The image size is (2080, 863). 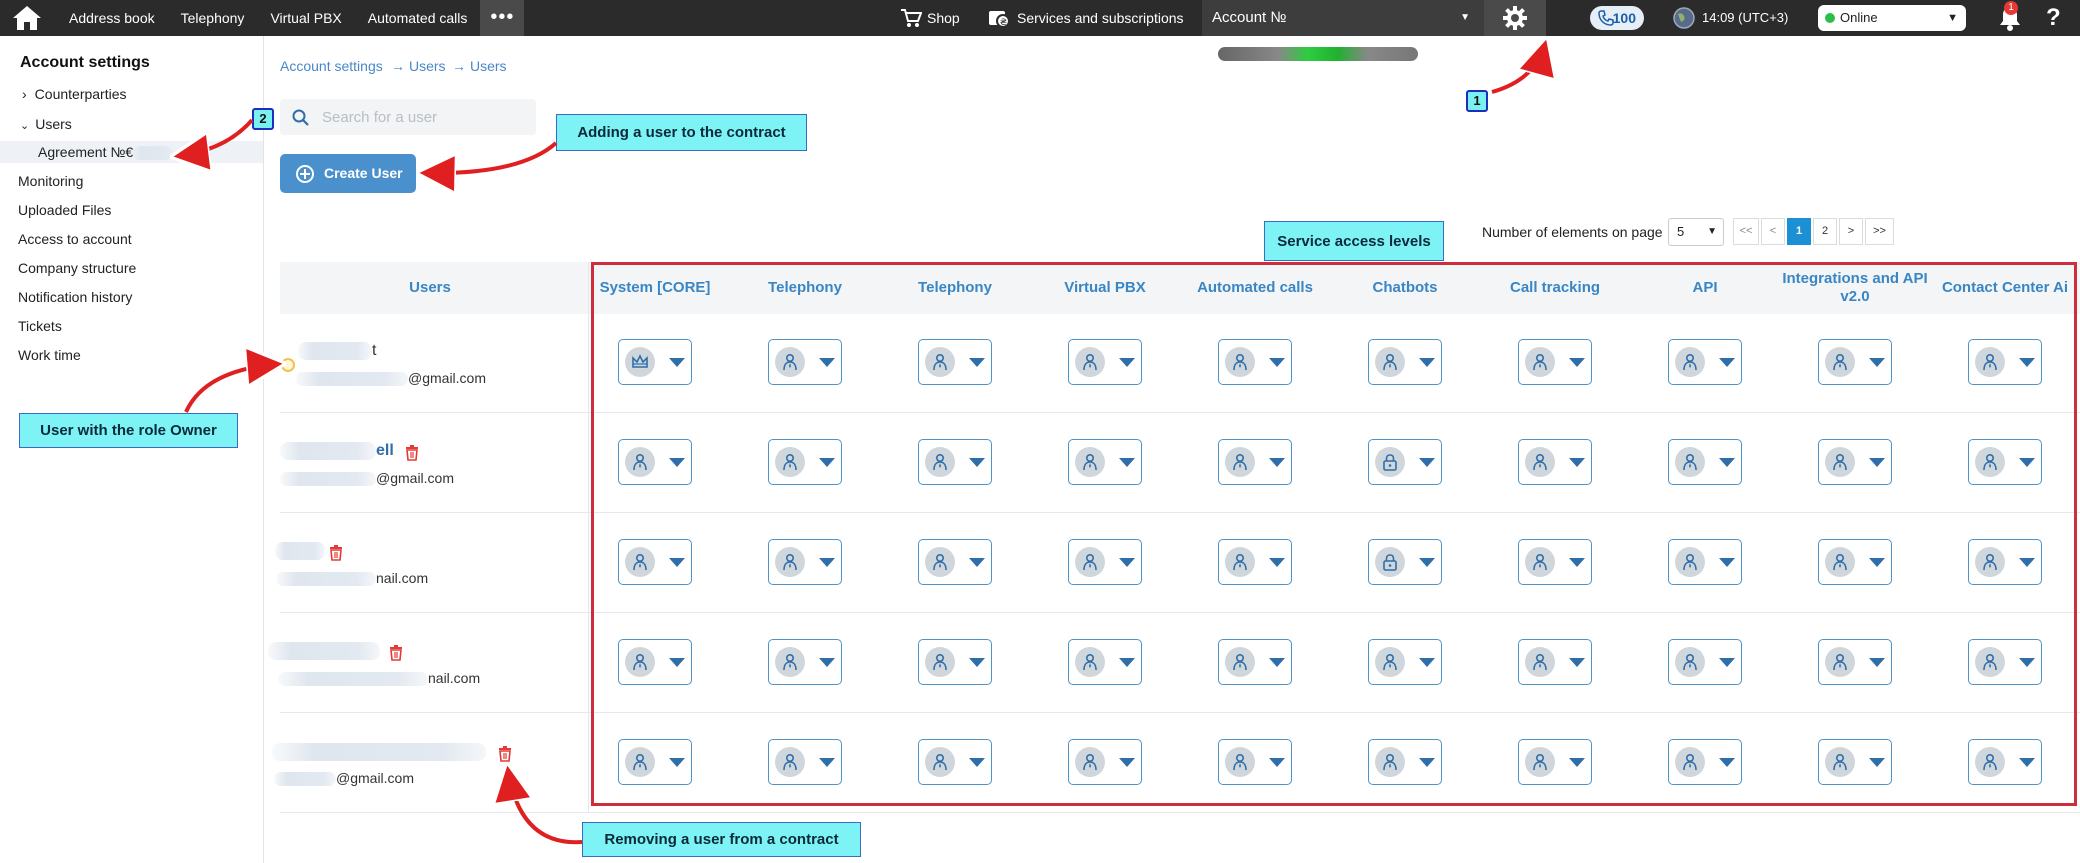 I want to click on sidebar-item-work-time: Work time, so click(x=49, y=355).